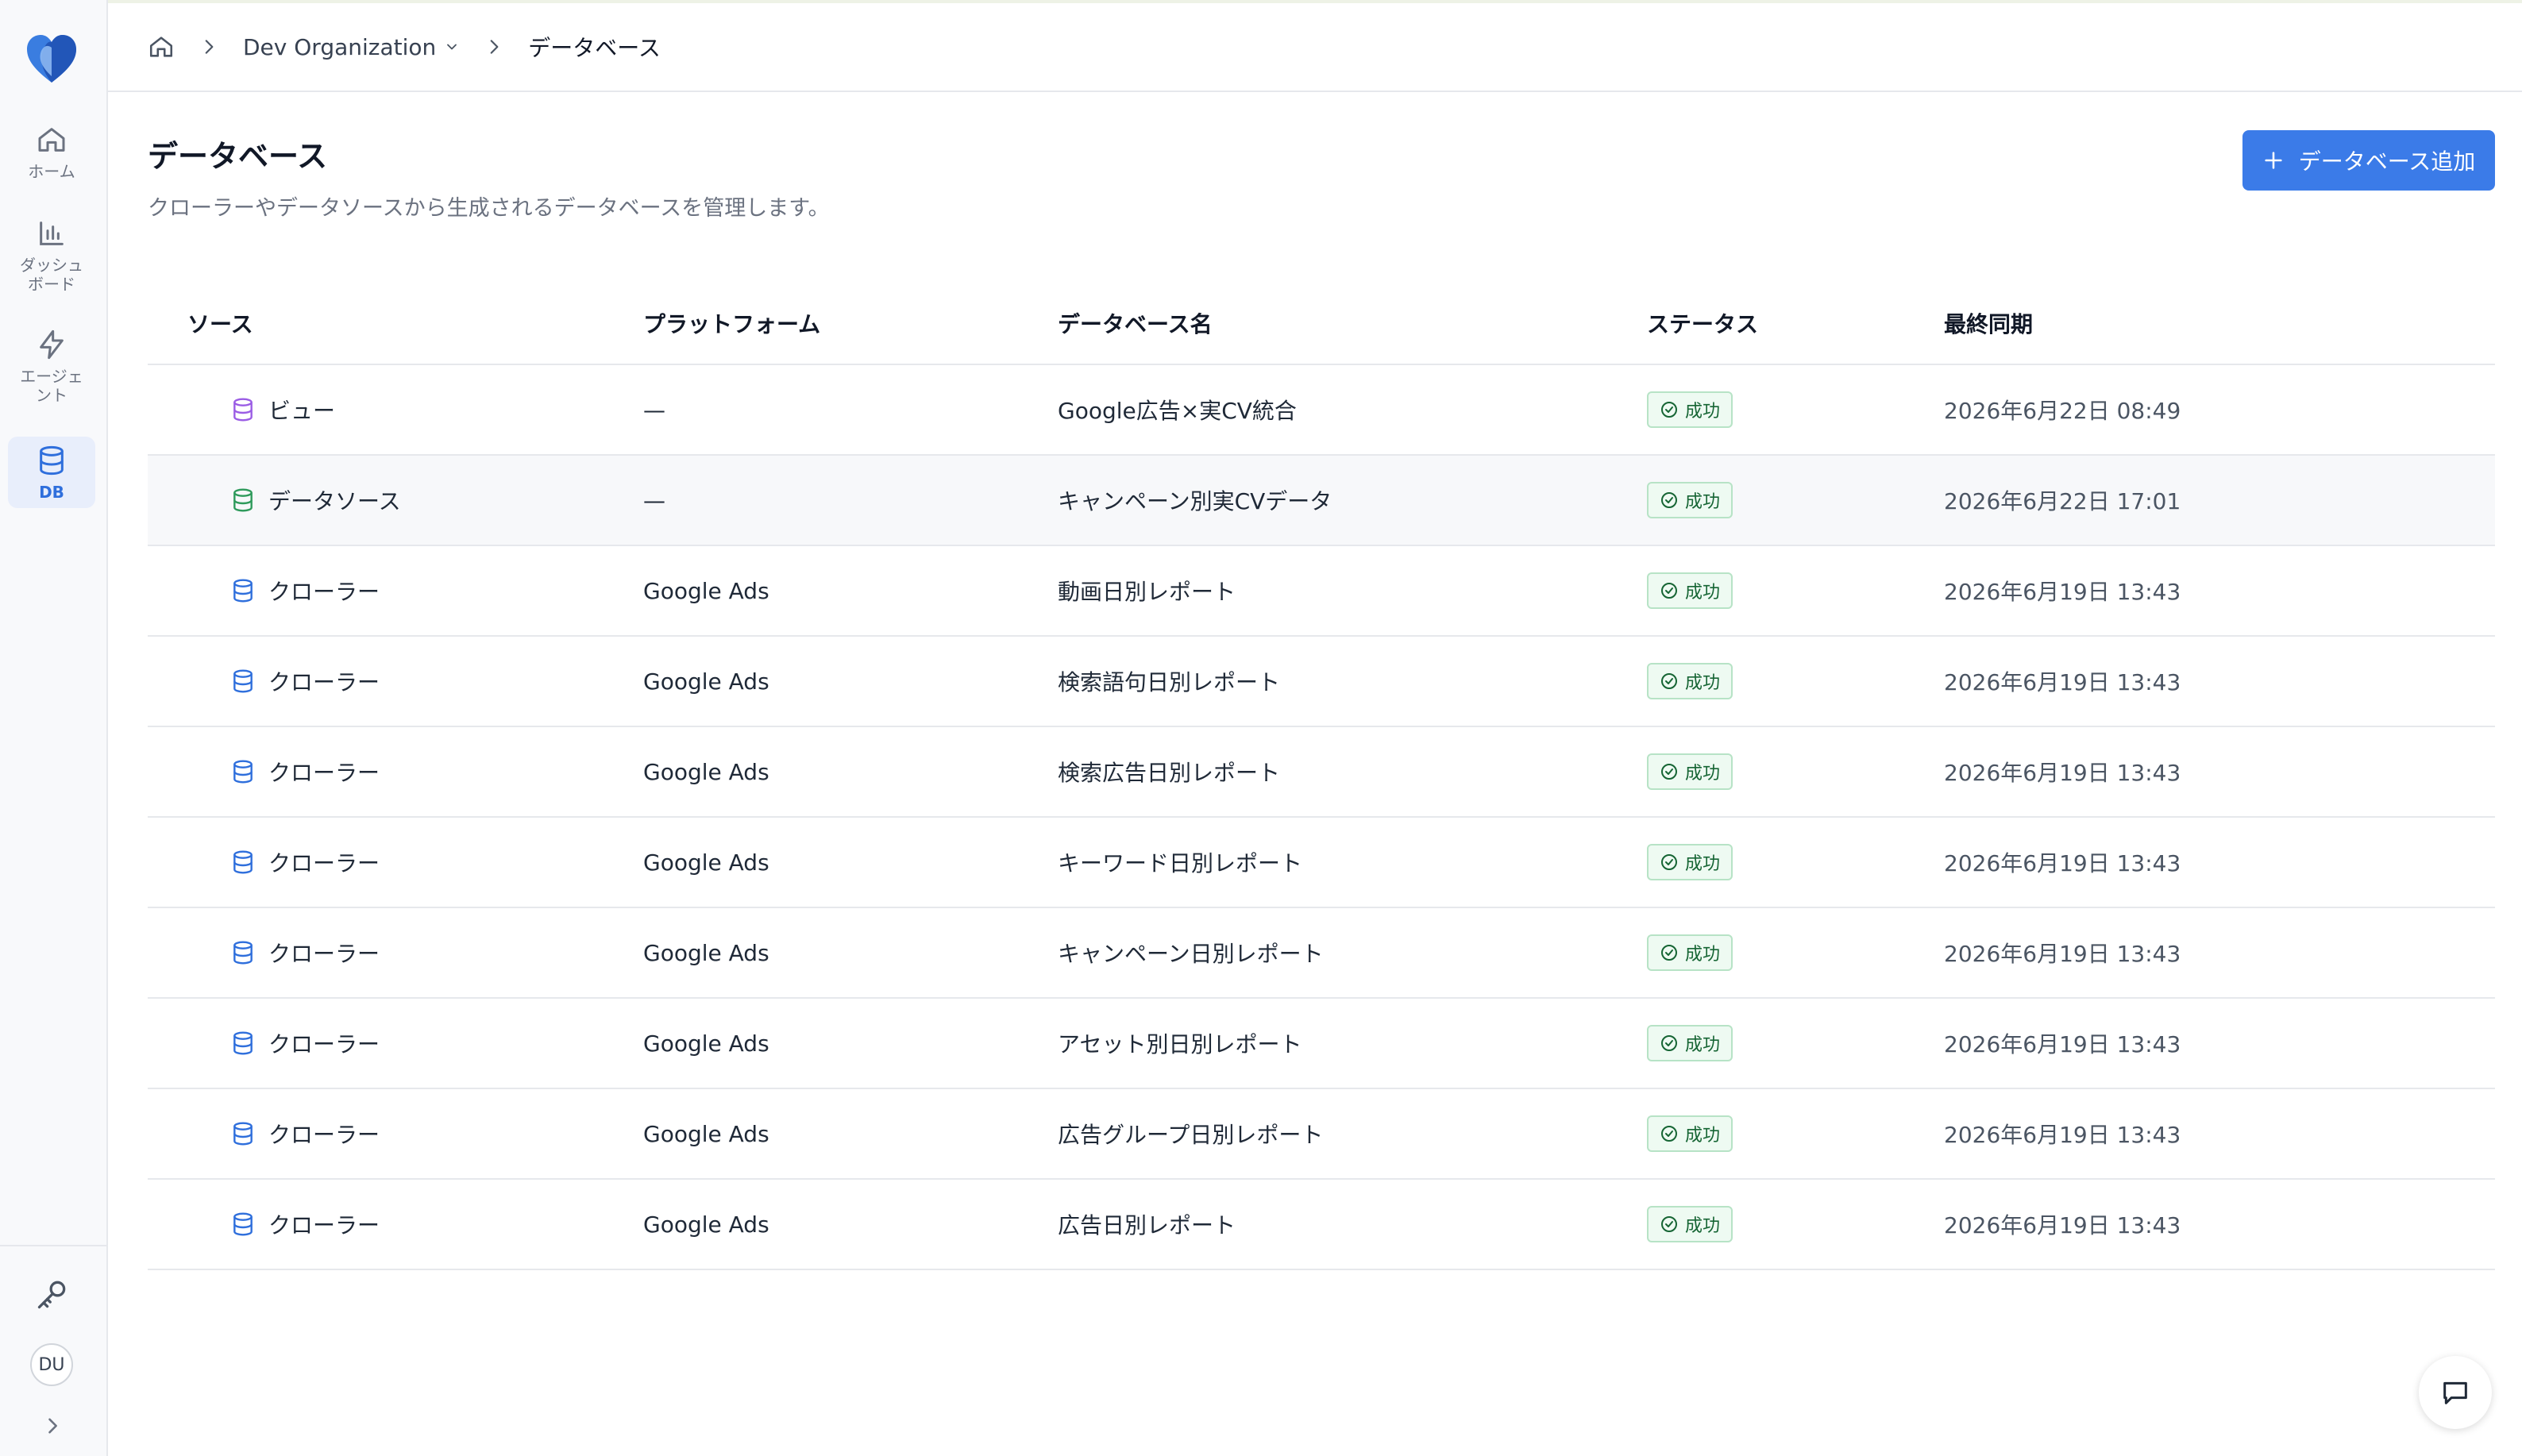 This screenshot has height=1456, width=2522. Describe the element at coordinates (2387, 161) in the screenshot. I see `add-database-button-label: データベース追加` at that location.